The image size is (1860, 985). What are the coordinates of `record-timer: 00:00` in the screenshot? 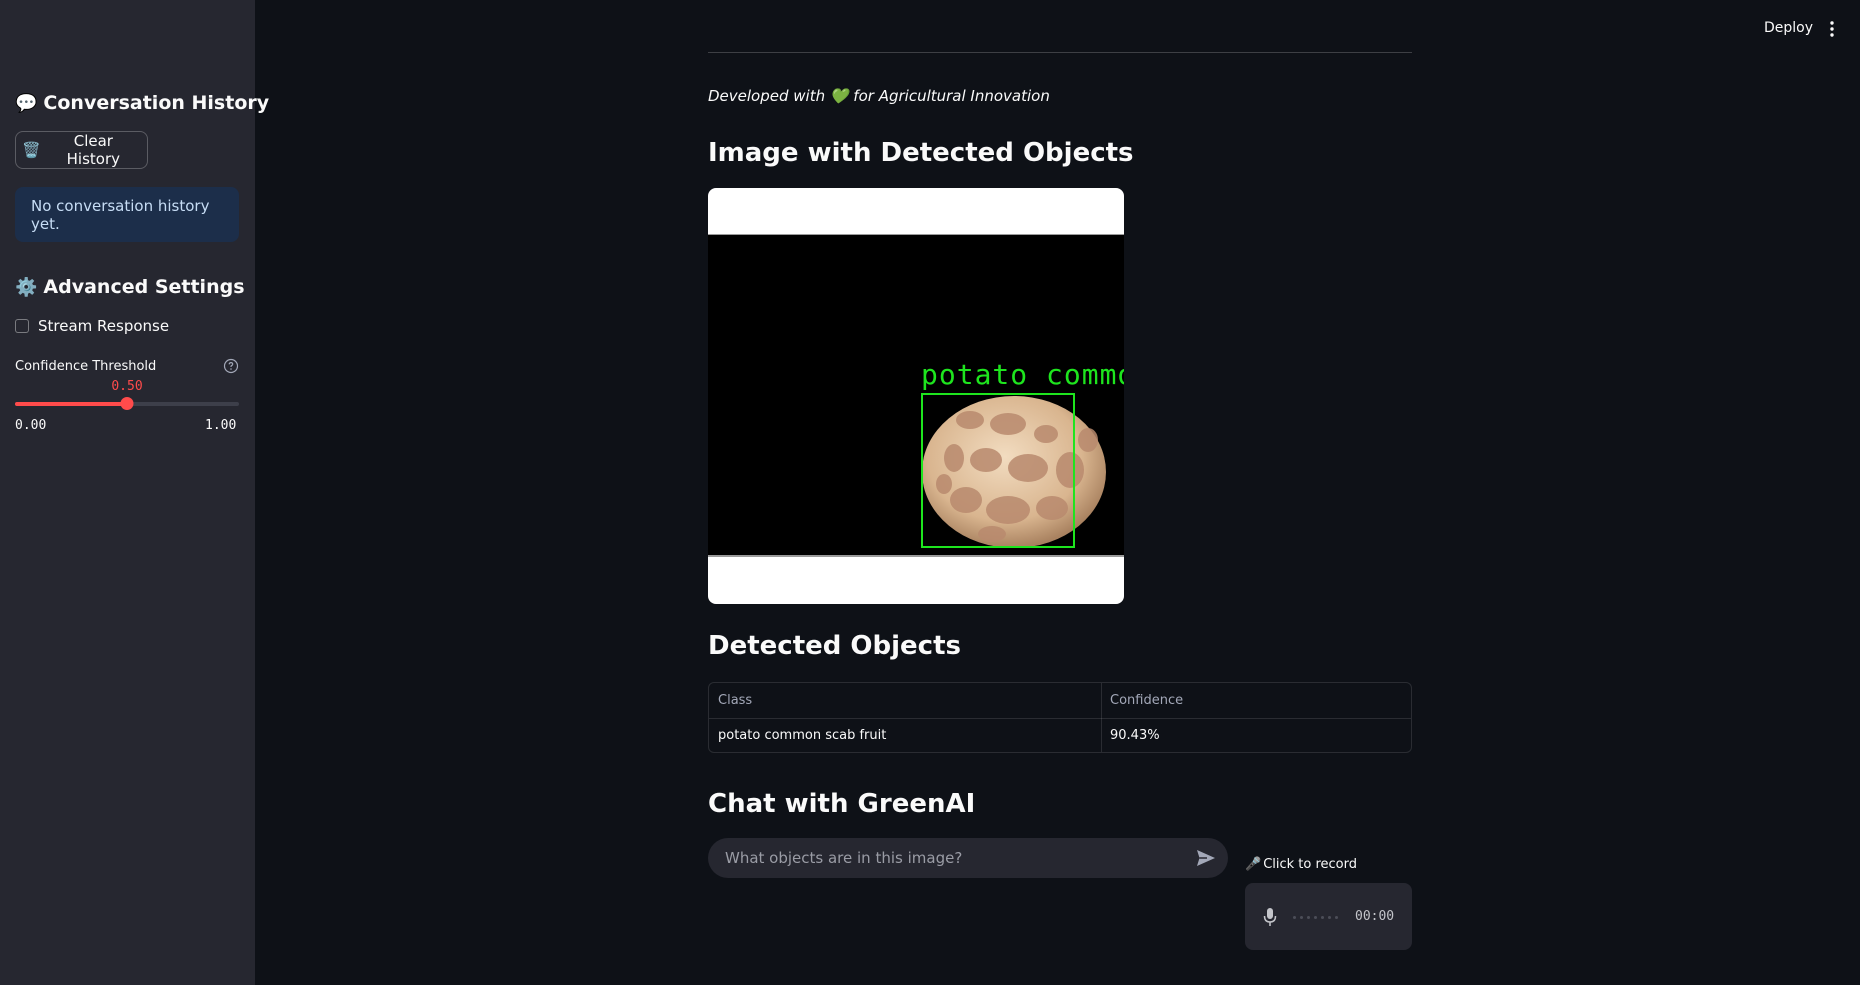 It's located at (1375, 916).